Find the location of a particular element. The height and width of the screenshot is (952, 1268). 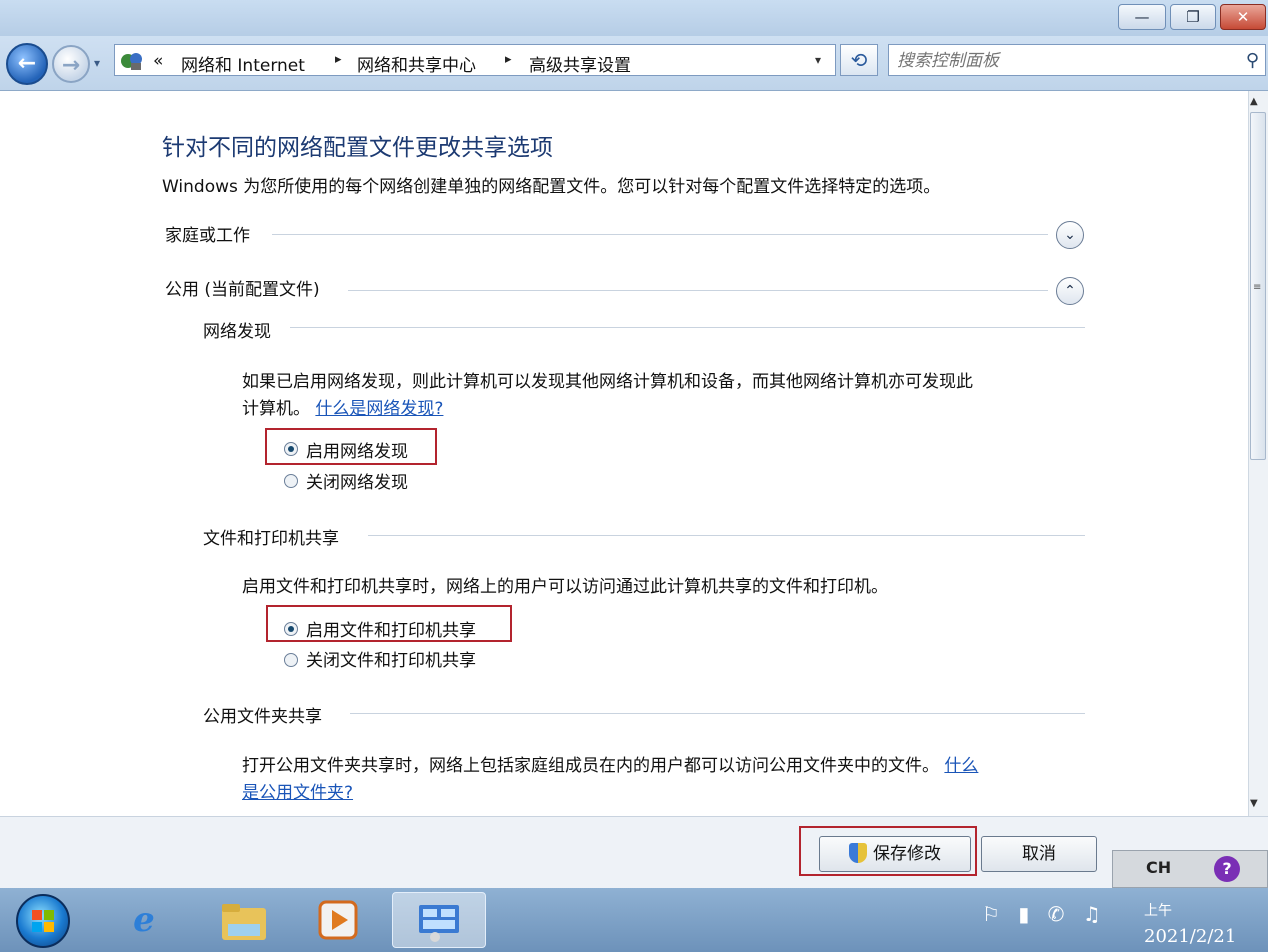

enable-network-discovery-label: 启用网络发现 is located at coordinates (357, 449).